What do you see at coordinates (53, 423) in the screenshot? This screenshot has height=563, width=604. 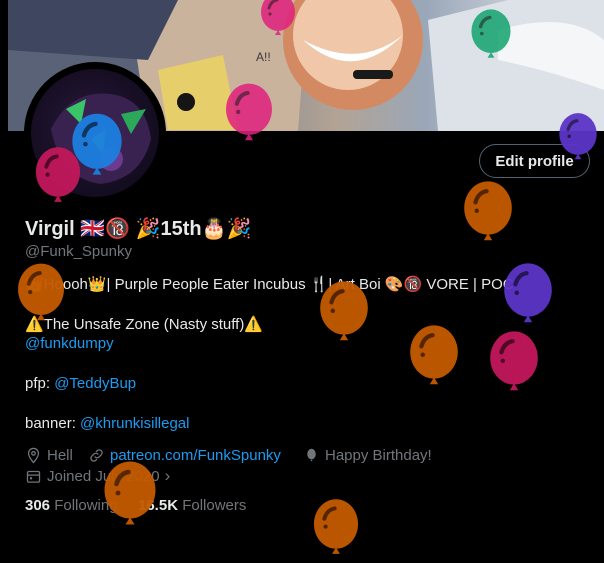 I see `bio-banner-prefix: banner:` at bounding box center [53, 423].